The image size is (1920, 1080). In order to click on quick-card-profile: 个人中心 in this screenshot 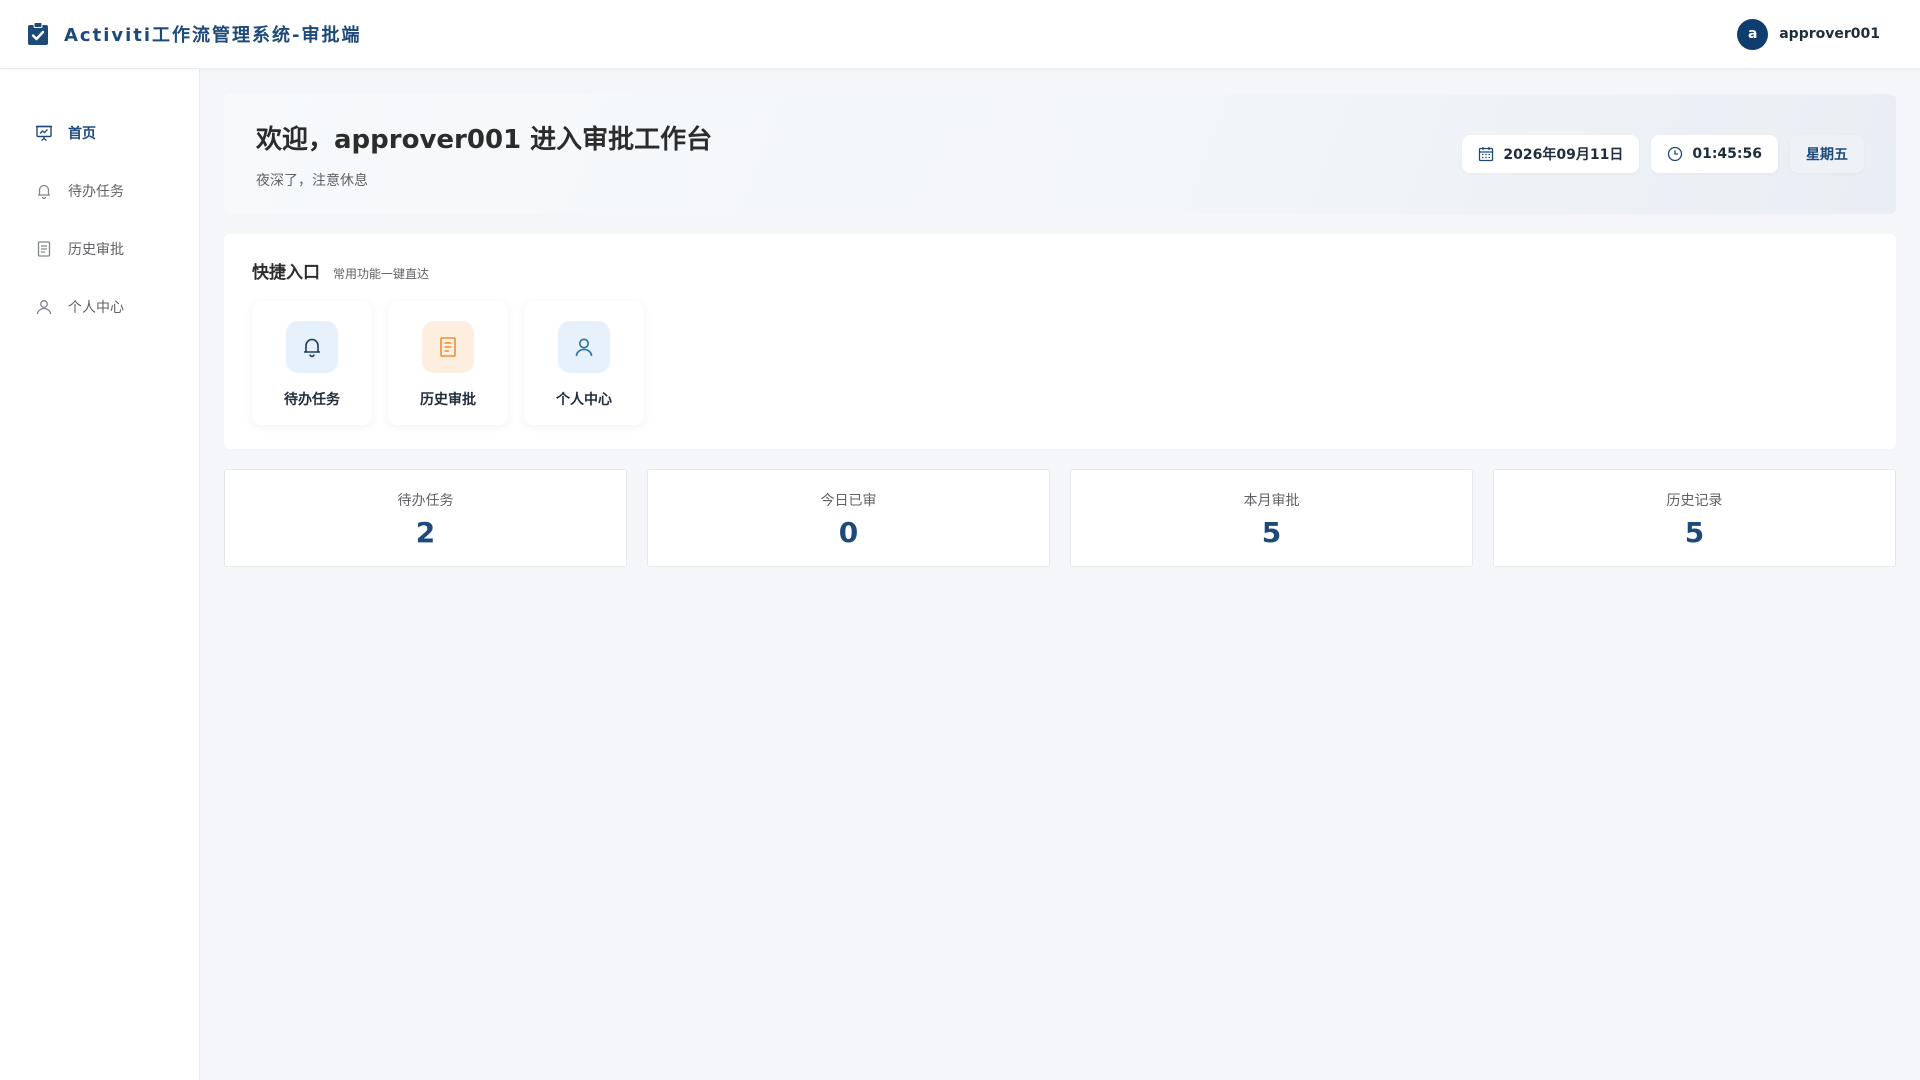, I will do `click(584, 363)`.